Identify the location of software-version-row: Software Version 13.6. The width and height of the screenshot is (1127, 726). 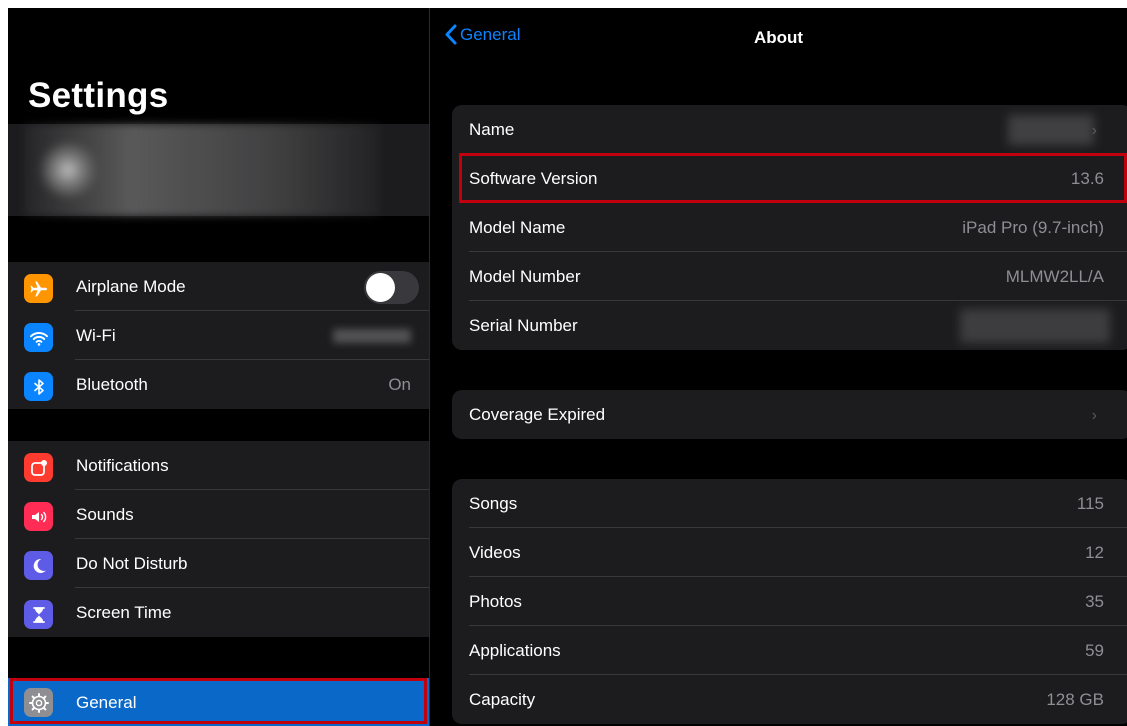
(789, 178).